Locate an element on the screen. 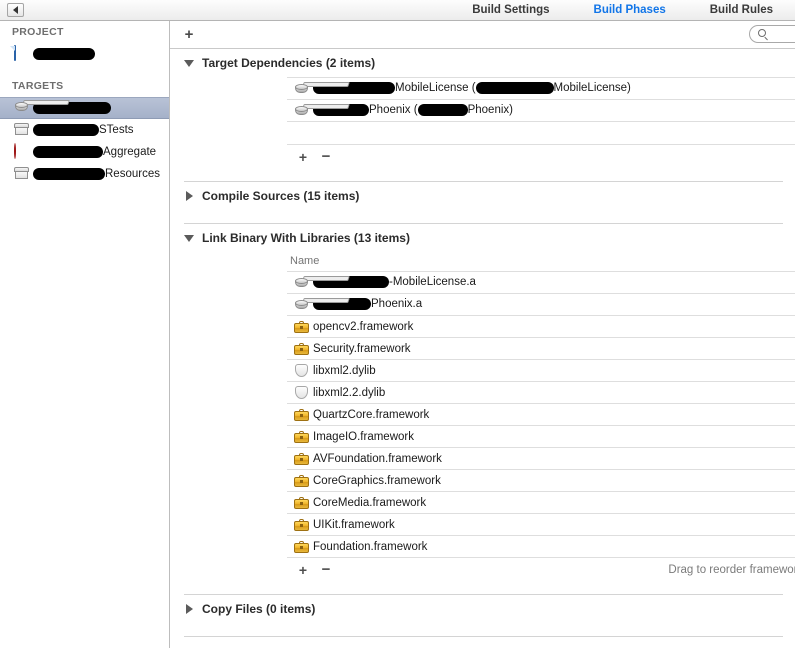 This screenshot has height=648, width=795. table-row: Phoenix (Phoenix) is located at coordinates (541, 110).